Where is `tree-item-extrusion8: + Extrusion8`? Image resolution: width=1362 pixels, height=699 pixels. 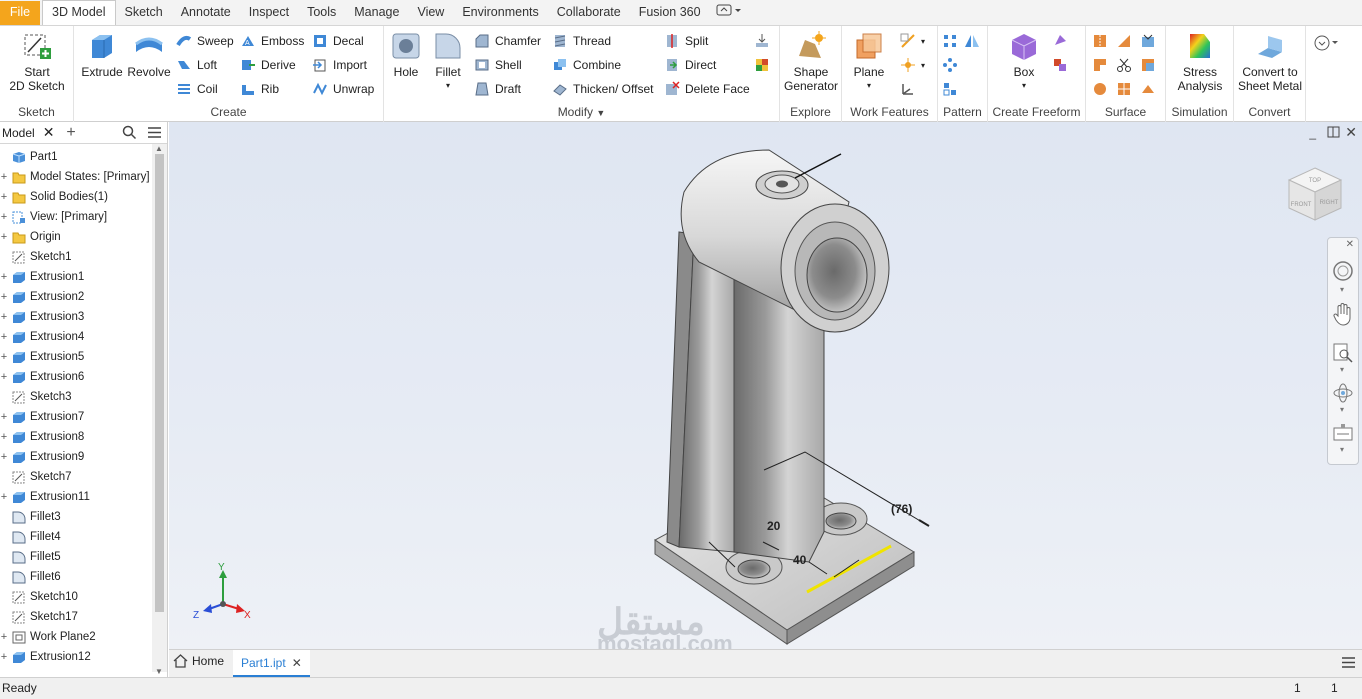 tree-item-extrusion8: + Extrusion8 is located at coordinates (83, 437).